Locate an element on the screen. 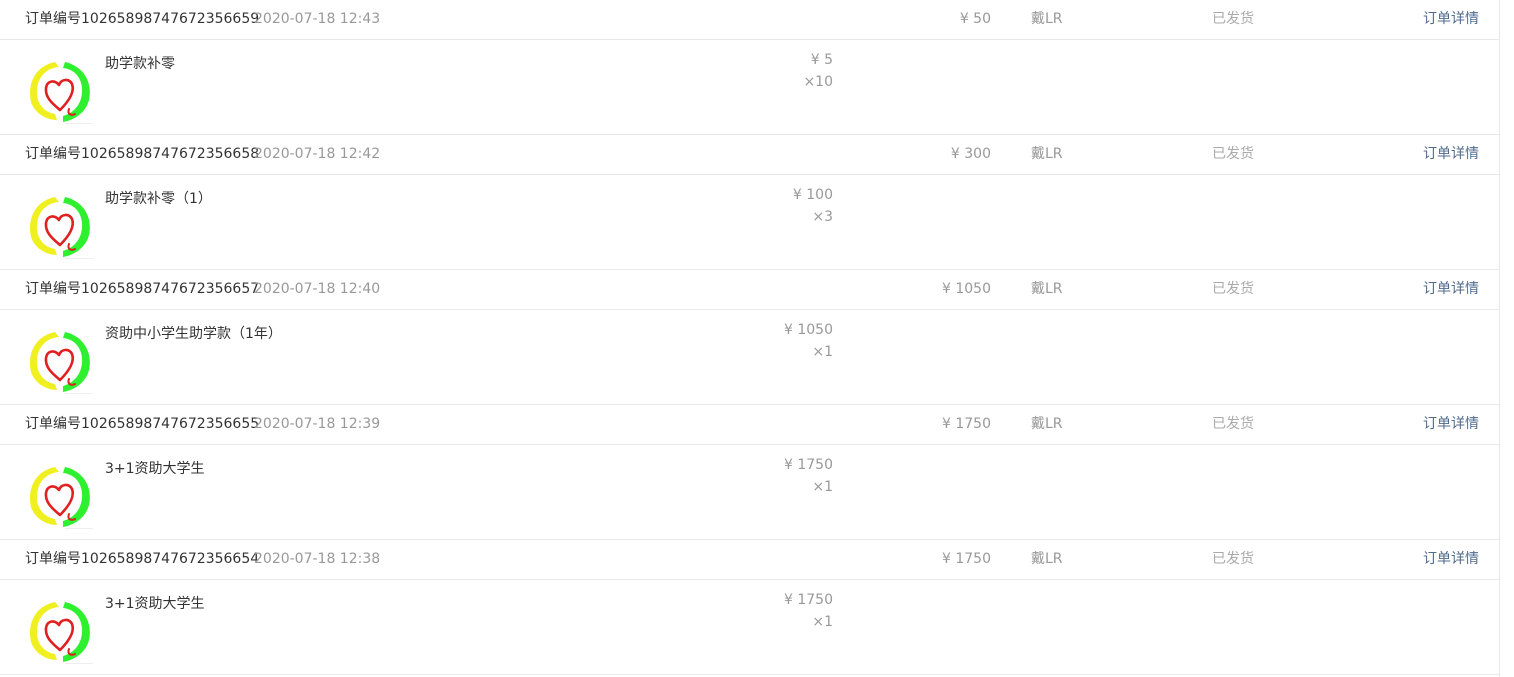 The image size is (1514, 677). order-time: 2020-07-18 12:38 is located at coordinates (317, 559).